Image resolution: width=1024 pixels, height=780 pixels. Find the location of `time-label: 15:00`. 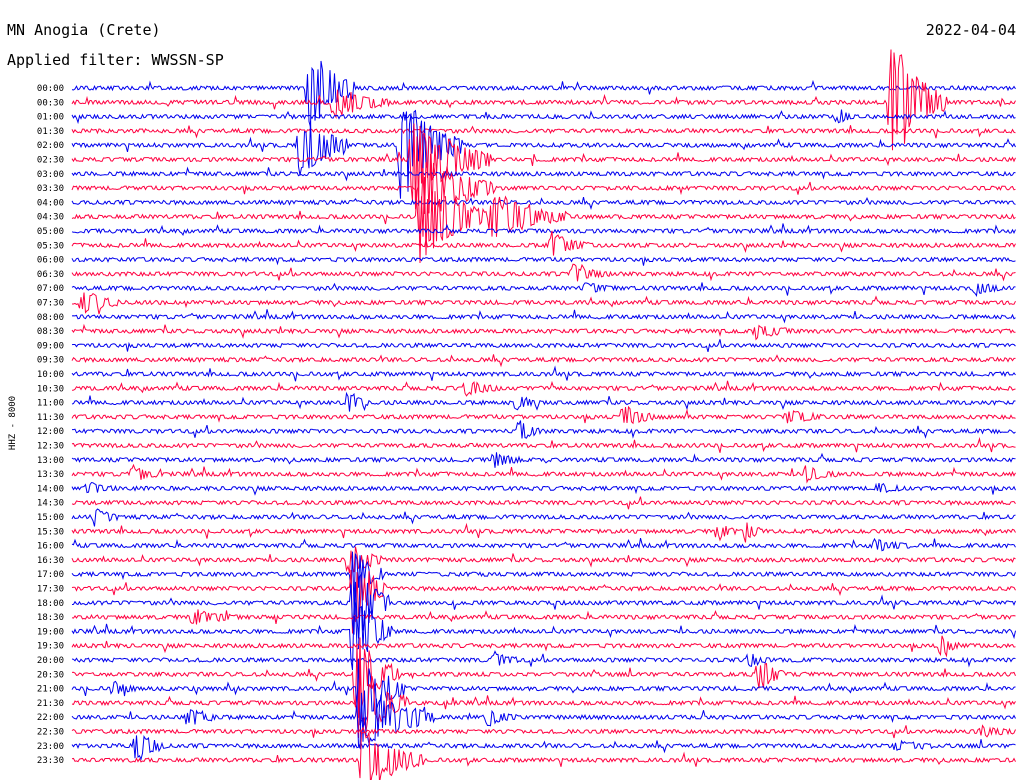

time-label: 15:00 is located at coordinates (50, 518).